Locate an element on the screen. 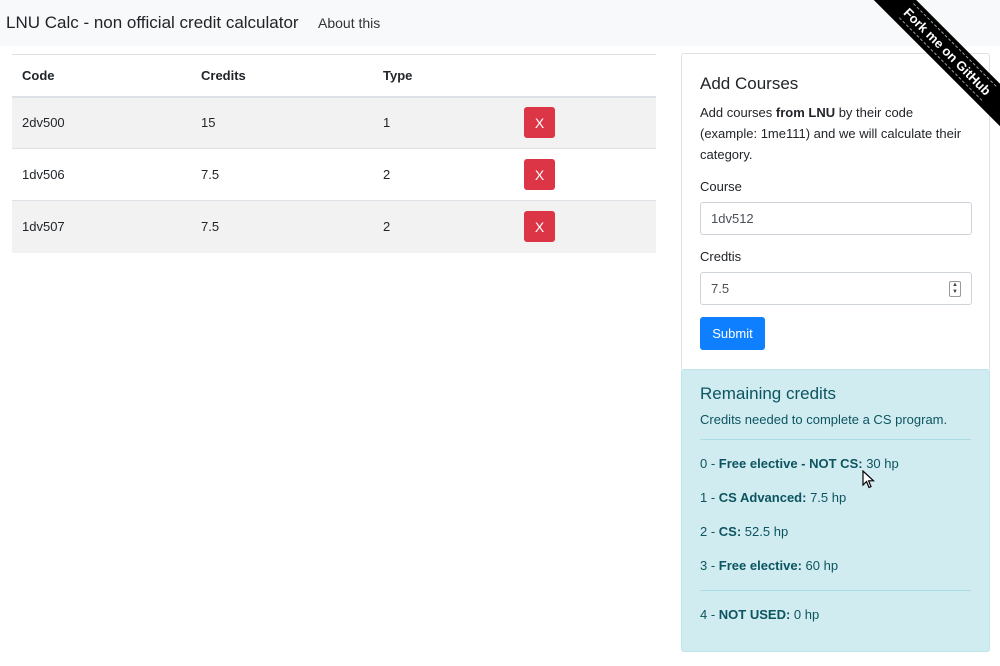  remaining-title: Remaining credits is located at coordinates (768, 393).